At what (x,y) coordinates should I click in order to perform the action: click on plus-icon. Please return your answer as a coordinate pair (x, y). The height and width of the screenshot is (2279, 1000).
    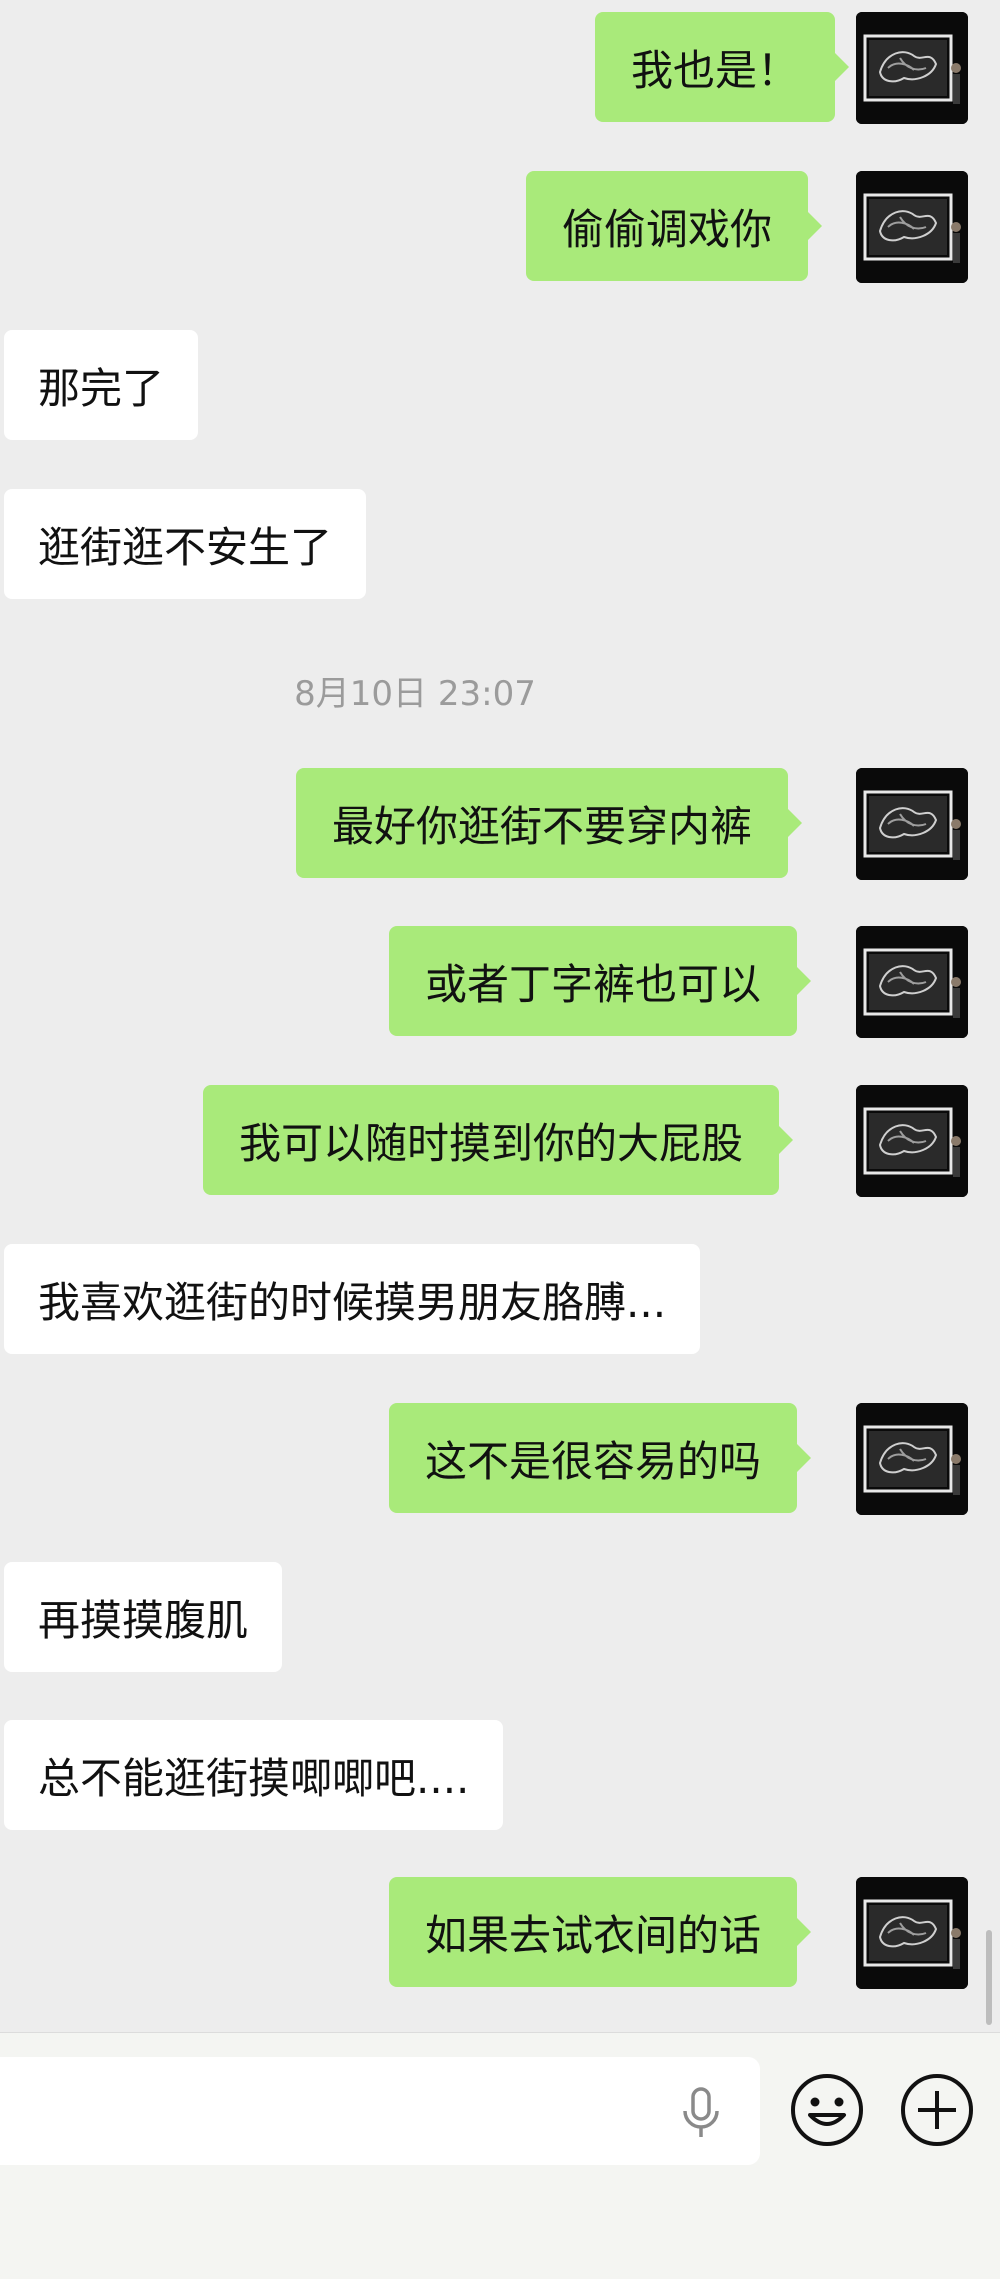
    Looking at the image, I should click on (937, 2110).